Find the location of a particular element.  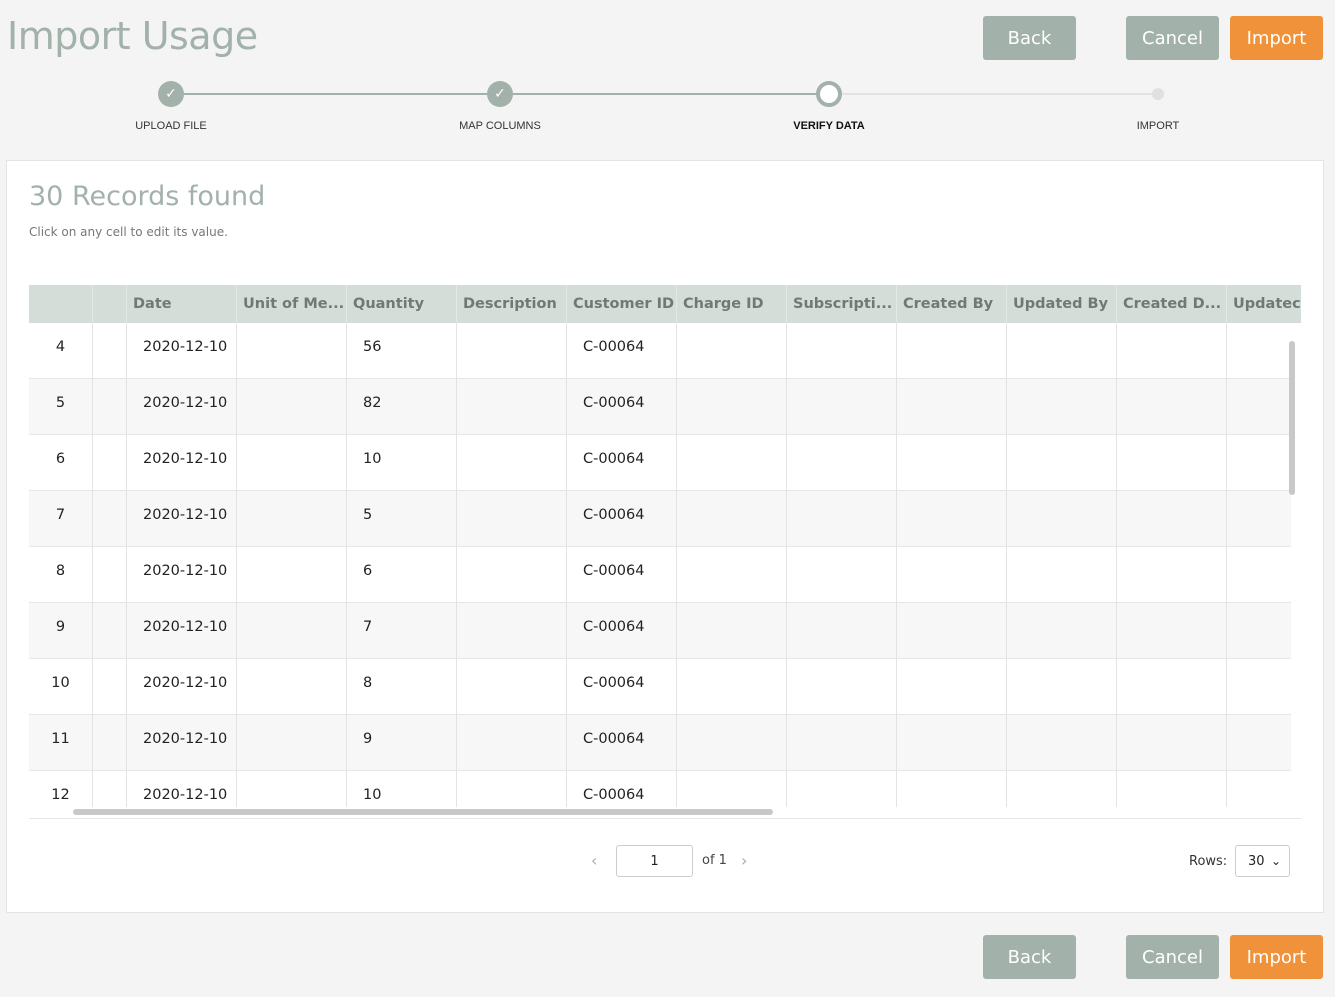

column-header: Quantity is located at coordinates (402, 304).